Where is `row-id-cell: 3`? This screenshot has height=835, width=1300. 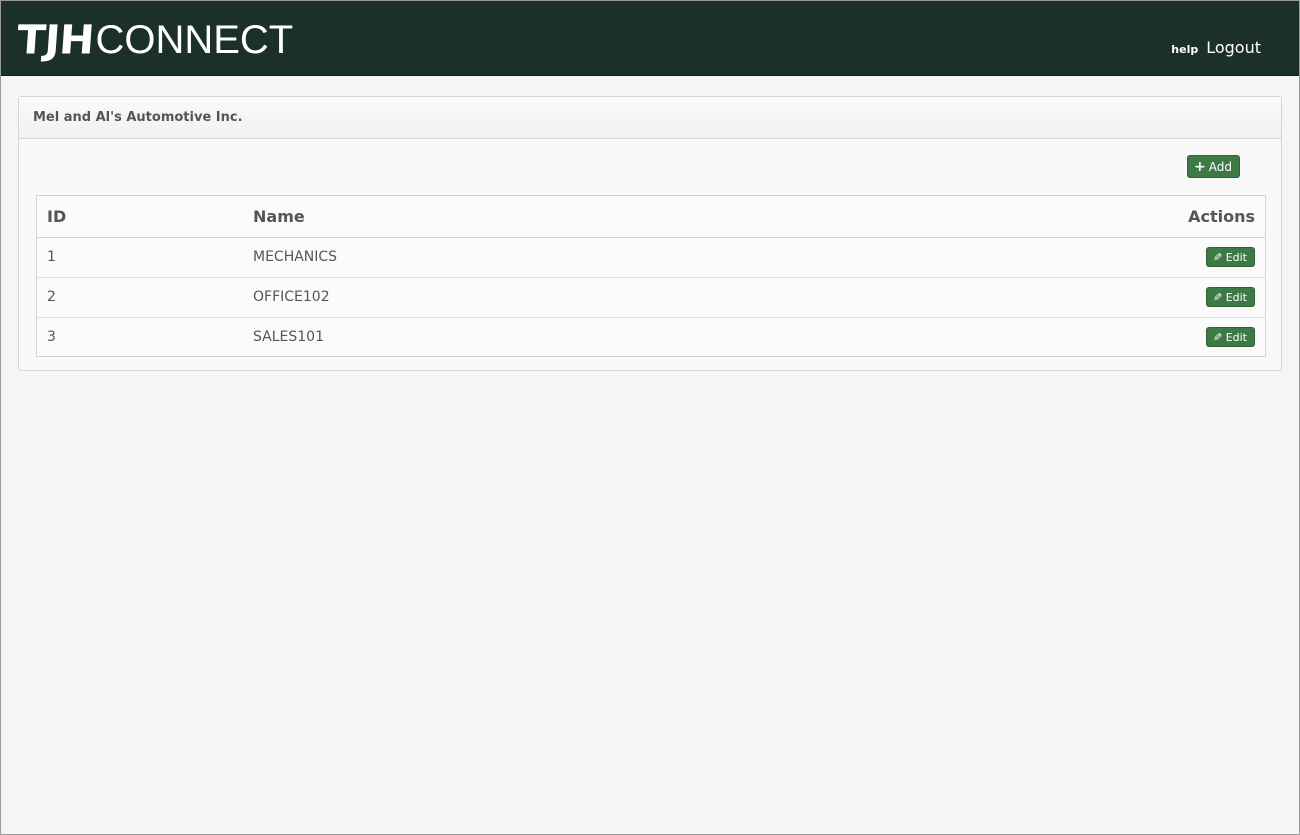
row-id-cell: 3 is located at coordinates (140, 336).